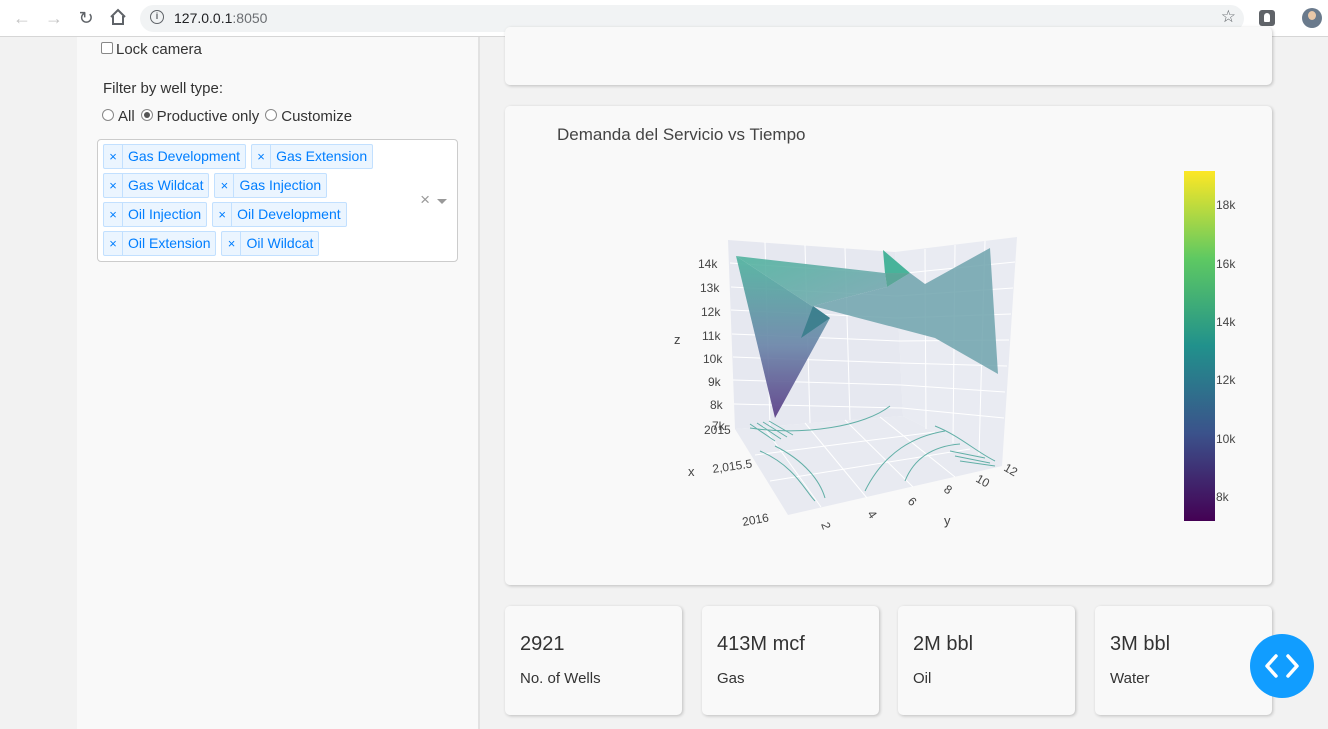 The image size is (1328, 729). I want to click on url-text: 127.0.0.1:8050, so click(221, 18).